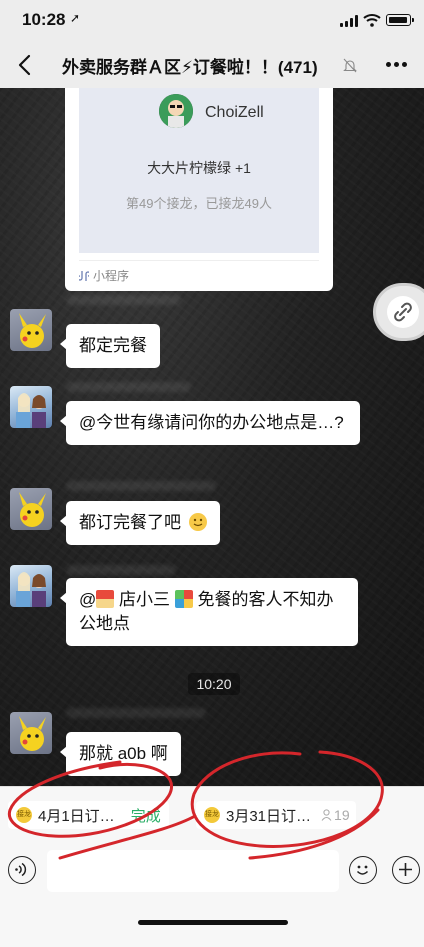  Describe the element at coordinates (190, 67) in the screenshot. I see `chat-title: 外卖服务群Ａ区⚡订餐啦！！(471)` at that location.